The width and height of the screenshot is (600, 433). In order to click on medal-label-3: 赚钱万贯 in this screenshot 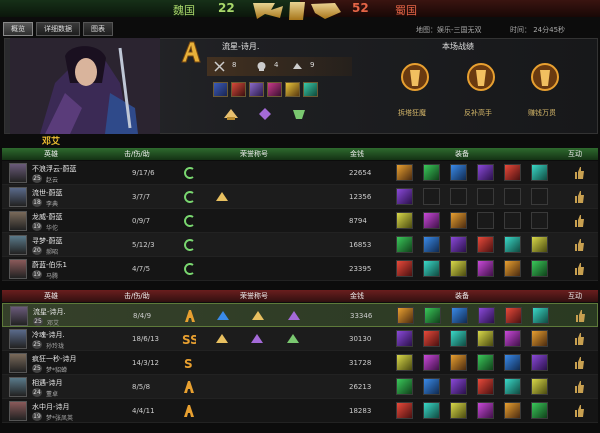, I will do `click(542, 113)`.